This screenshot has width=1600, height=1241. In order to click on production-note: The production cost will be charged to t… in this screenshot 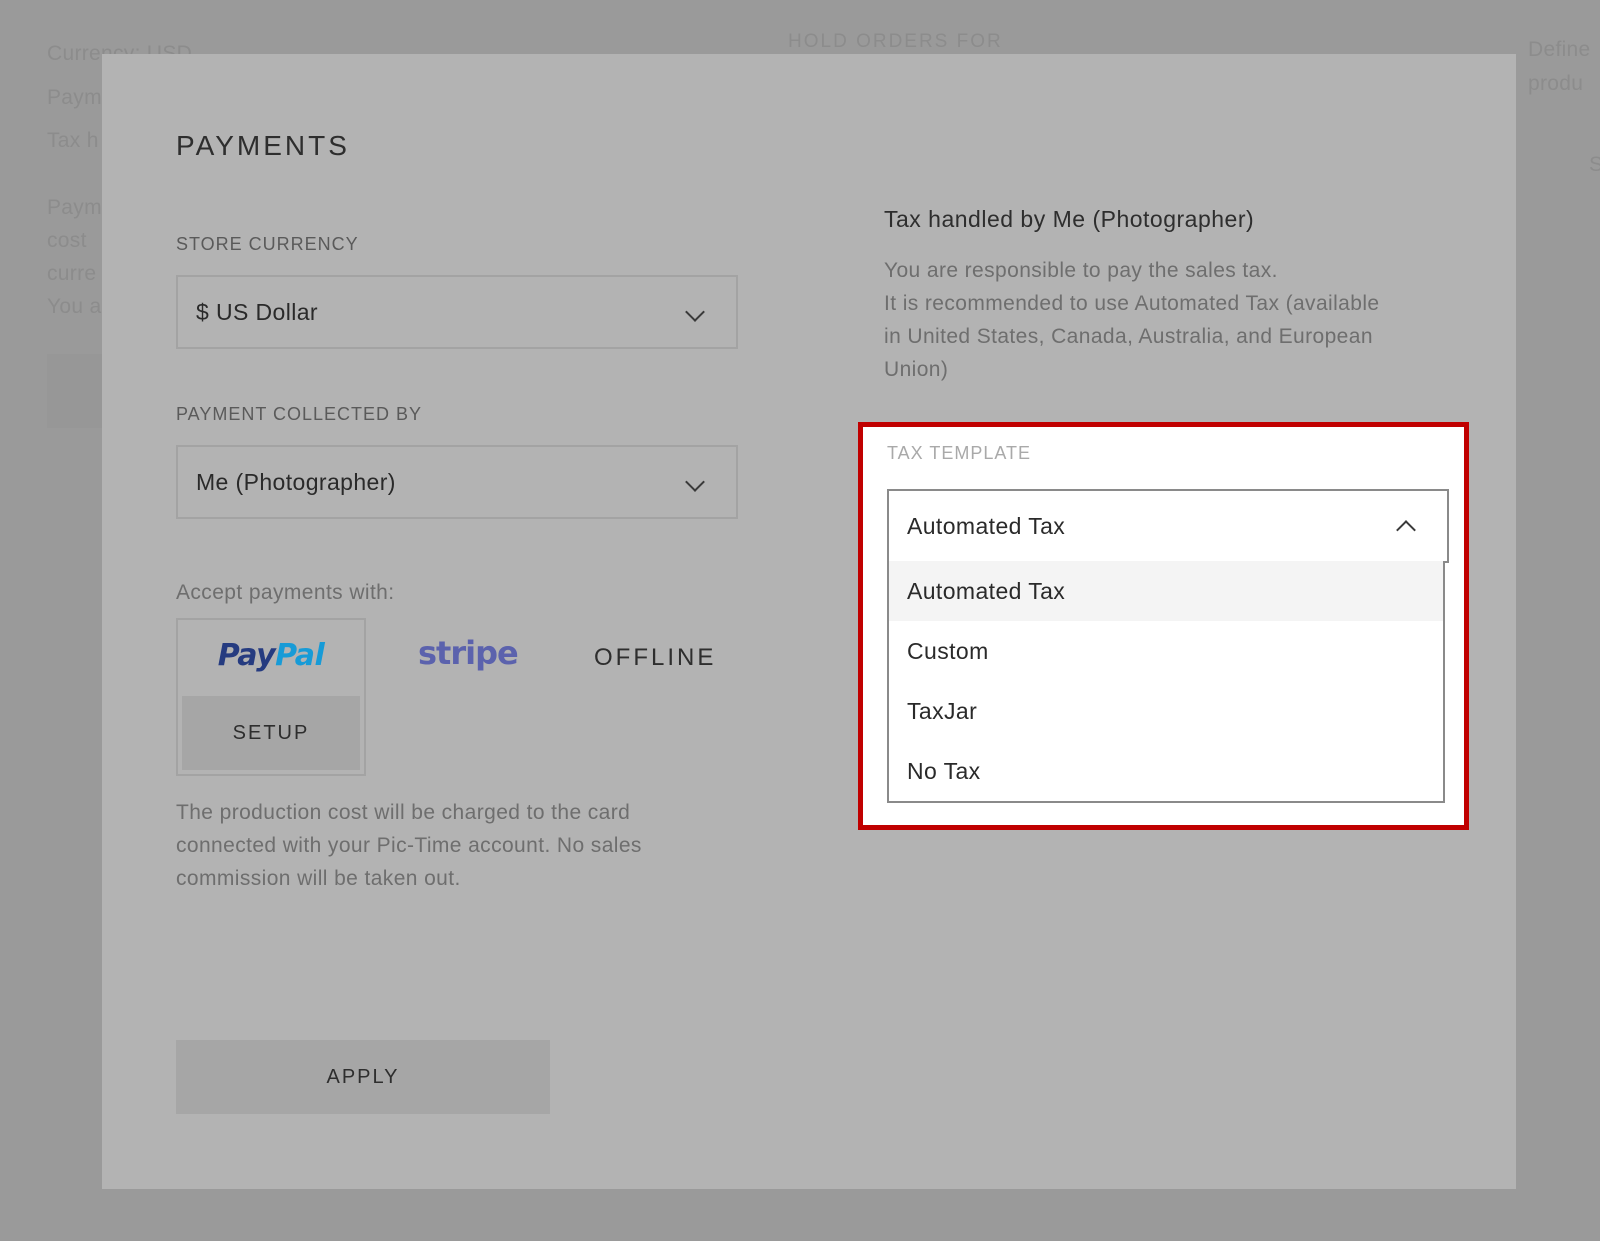, I will do `click(409, 845)`.